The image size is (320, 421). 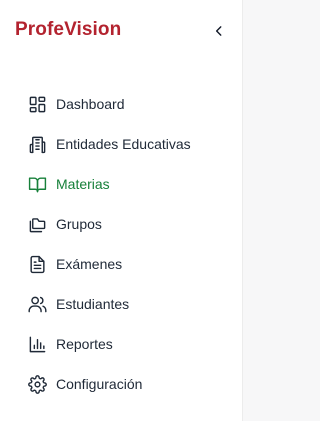 What do you see at coordinates (37, 104) in the screenshot?
I see `layout-grid-icon` at bounding box center [37, 104].